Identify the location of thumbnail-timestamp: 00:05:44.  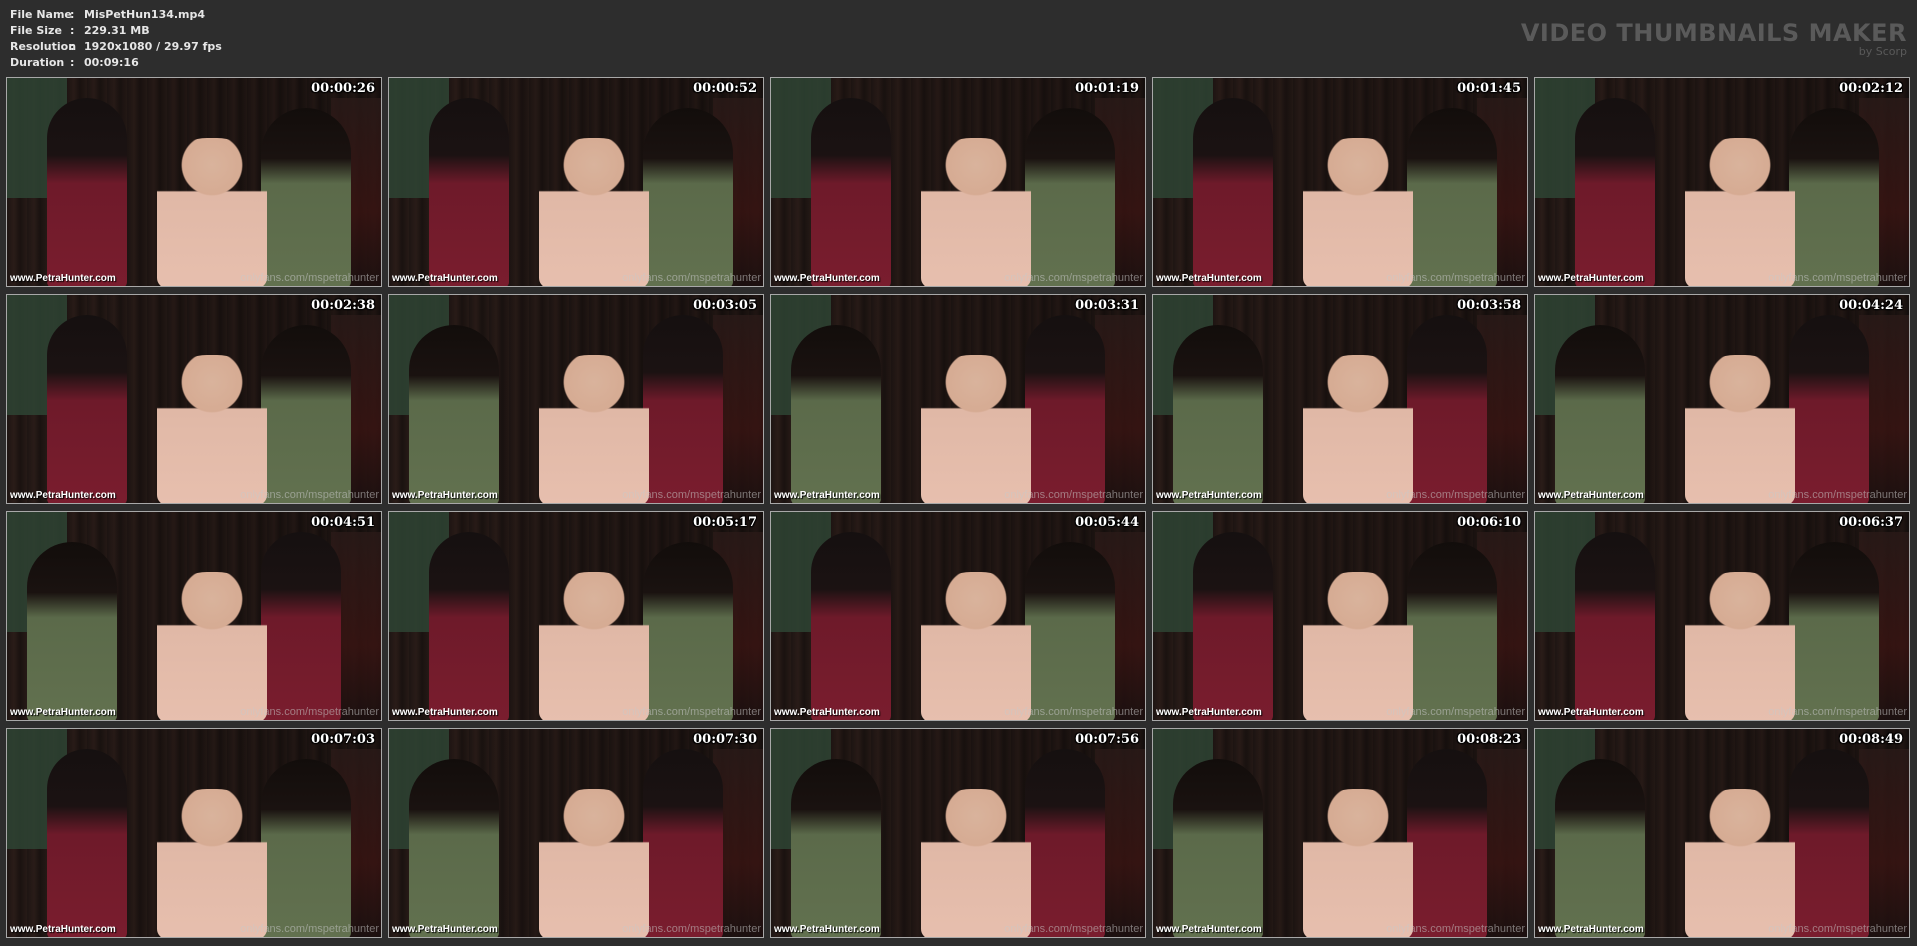
(1107, 522).